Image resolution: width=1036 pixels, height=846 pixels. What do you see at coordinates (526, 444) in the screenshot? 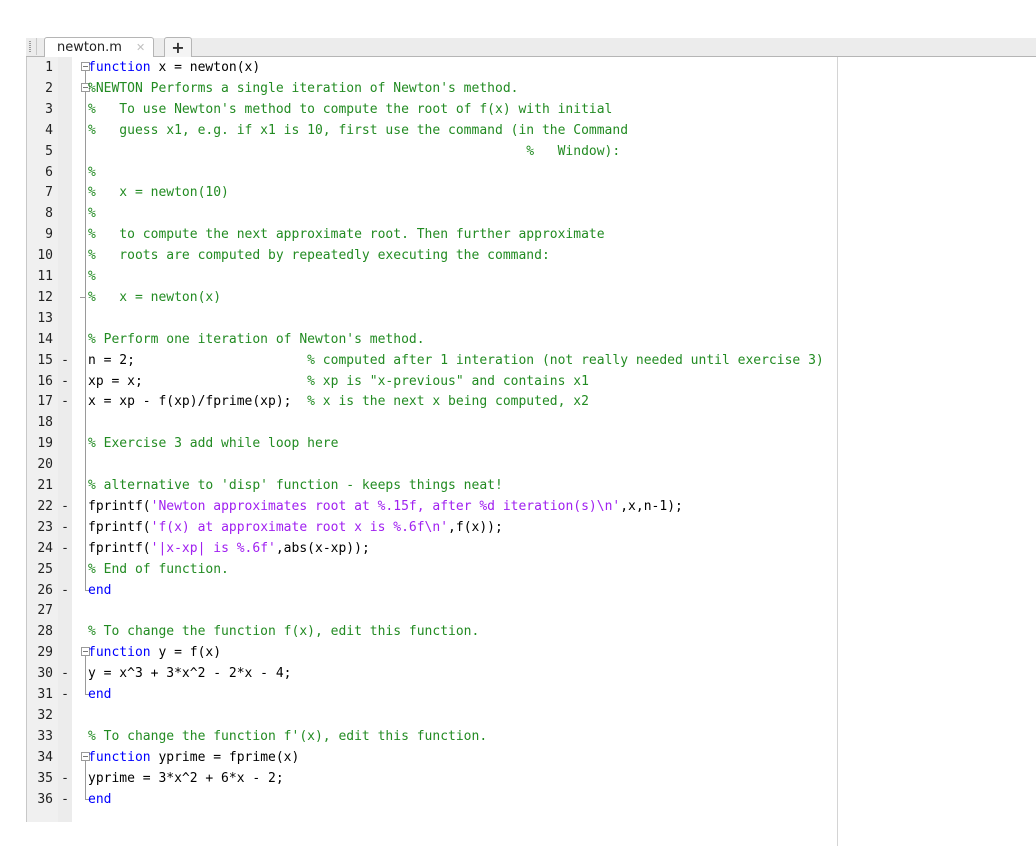
I see `code-line: 19 % Exercise 3 add while loop here` at bounding box center [526, 444].